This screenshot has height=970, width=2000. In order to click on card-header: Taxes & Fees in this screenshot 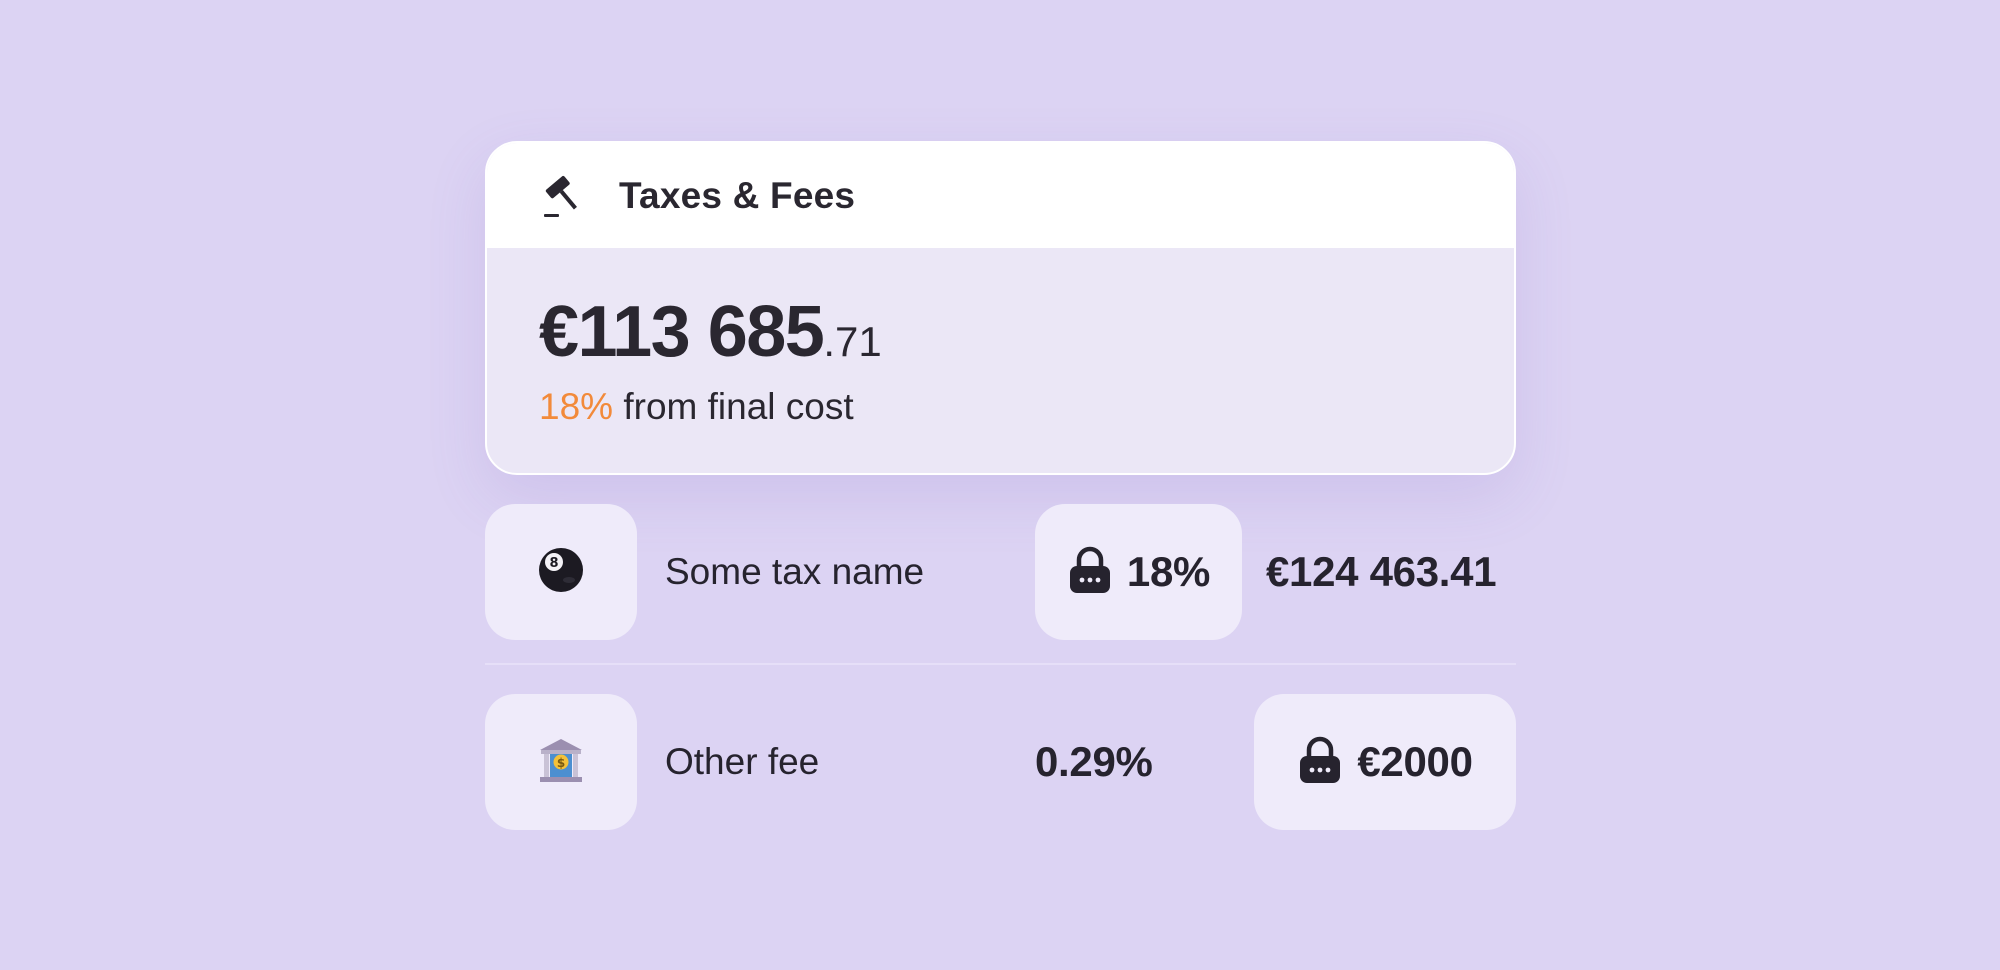, I will do `click(1000, 195)`.